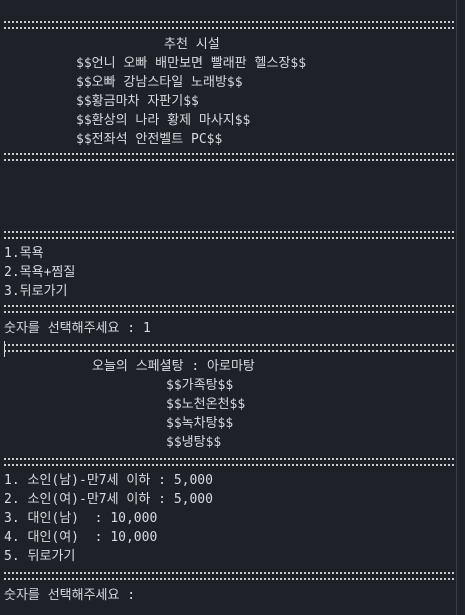 The image size is (465, 615). What do you see at coordinates (194, 442) in the screenshot?
I see `bath-item: $$냉탕$$` at bounding box center [194, 442].